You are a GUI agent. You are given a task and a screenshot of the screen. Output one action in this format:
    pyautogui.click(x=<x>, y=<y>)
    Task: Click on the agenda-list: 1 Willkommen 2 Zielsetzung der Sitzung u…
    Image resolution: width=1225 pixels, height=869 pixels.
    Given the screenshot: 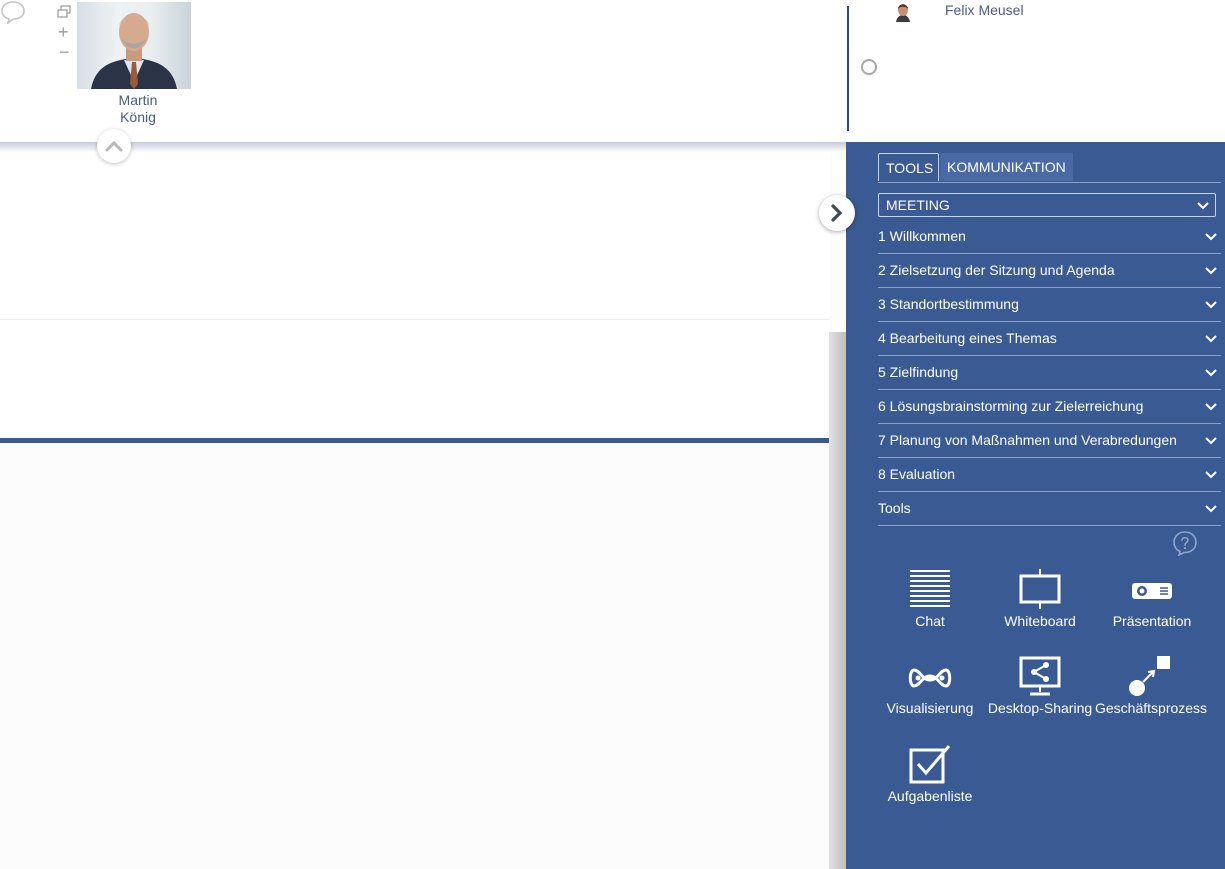 What is the action you would take?
    pyautogui.click(x=1049, y=373)
    